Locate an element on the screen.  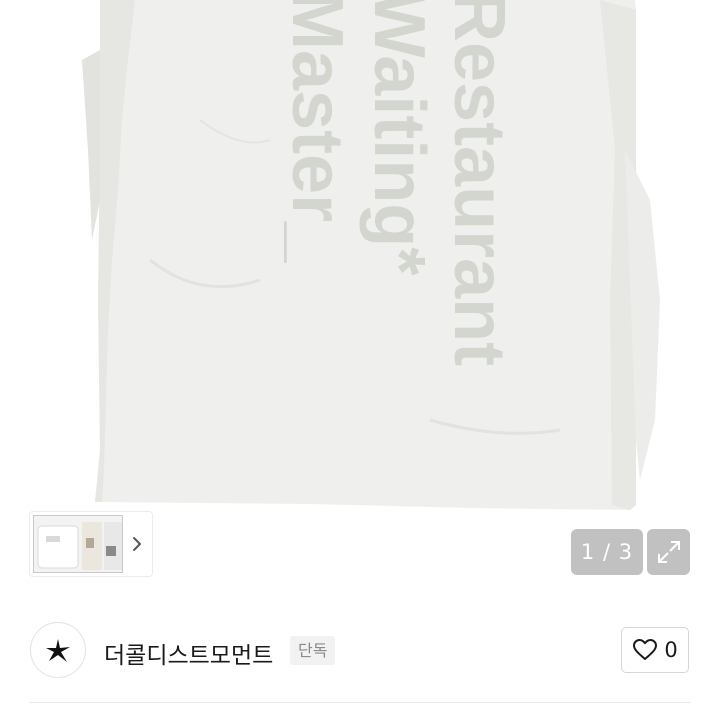
expand-icon is located at coordinates (668, 552).